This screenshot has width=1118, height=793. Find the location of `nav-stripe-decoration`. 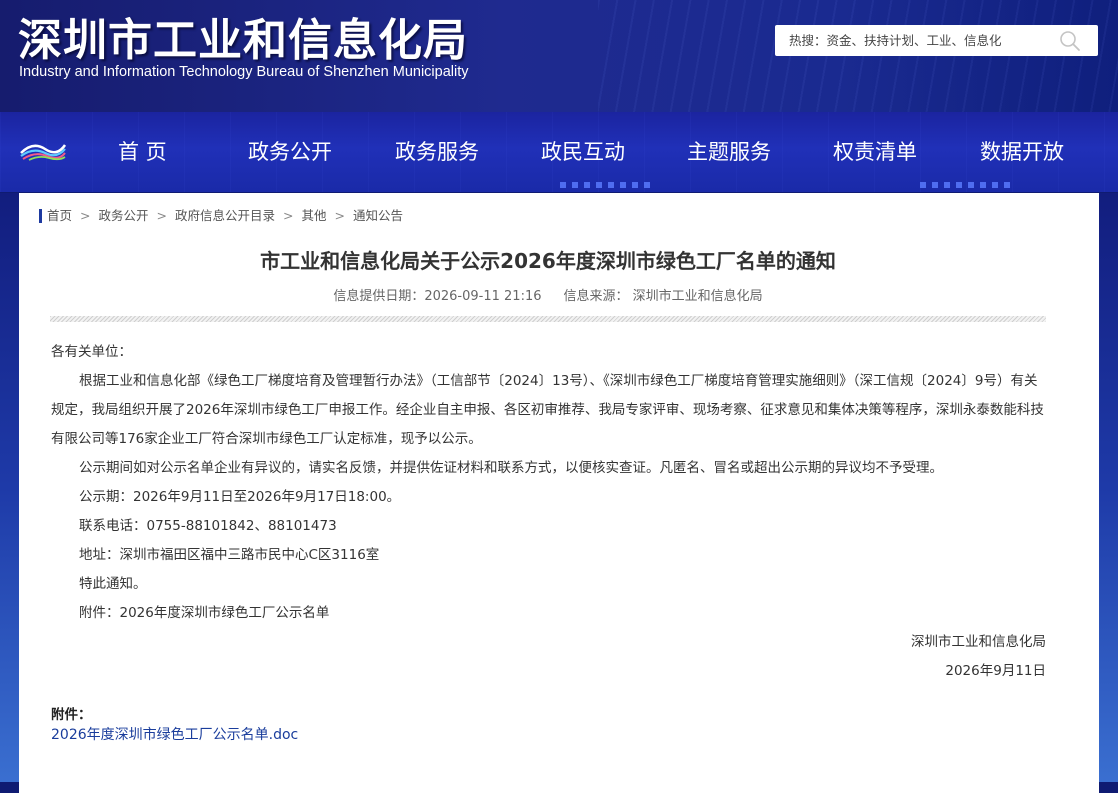

nav-stripe-decoration is located at coordinates (605, 185).